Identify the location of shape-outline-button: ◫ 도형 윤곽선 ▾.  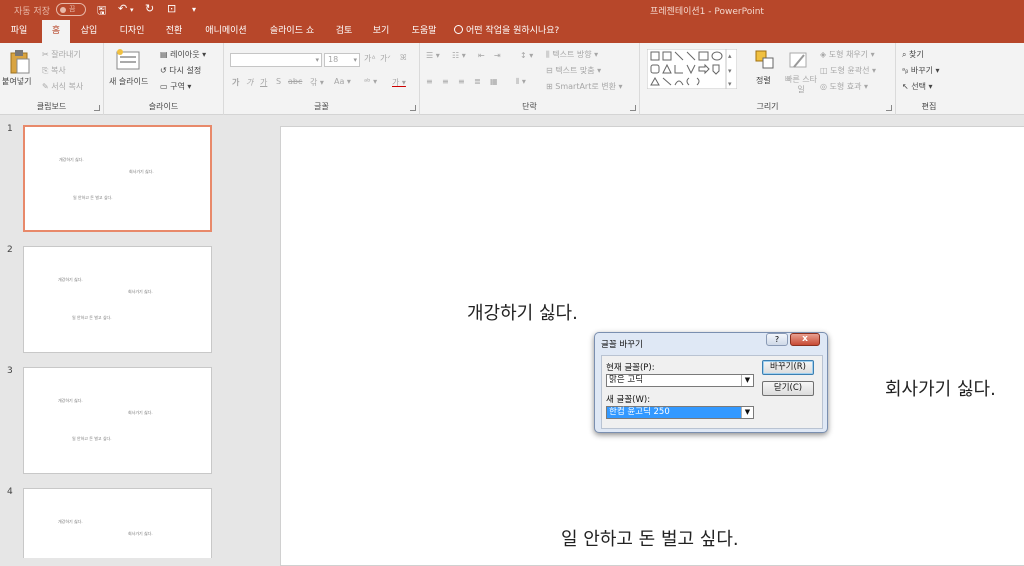
(848, 70).